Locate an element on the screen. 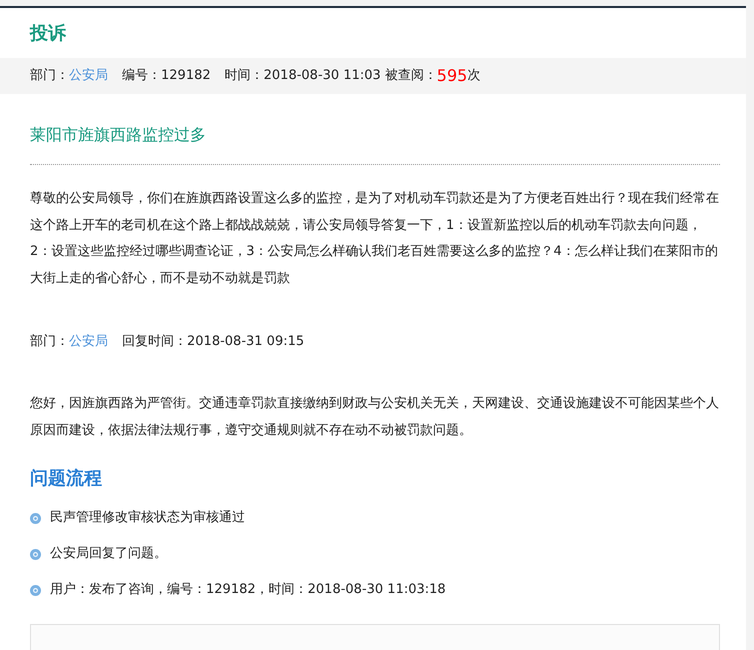  views-label: 被查阅： is located at coordinates (410, 76).